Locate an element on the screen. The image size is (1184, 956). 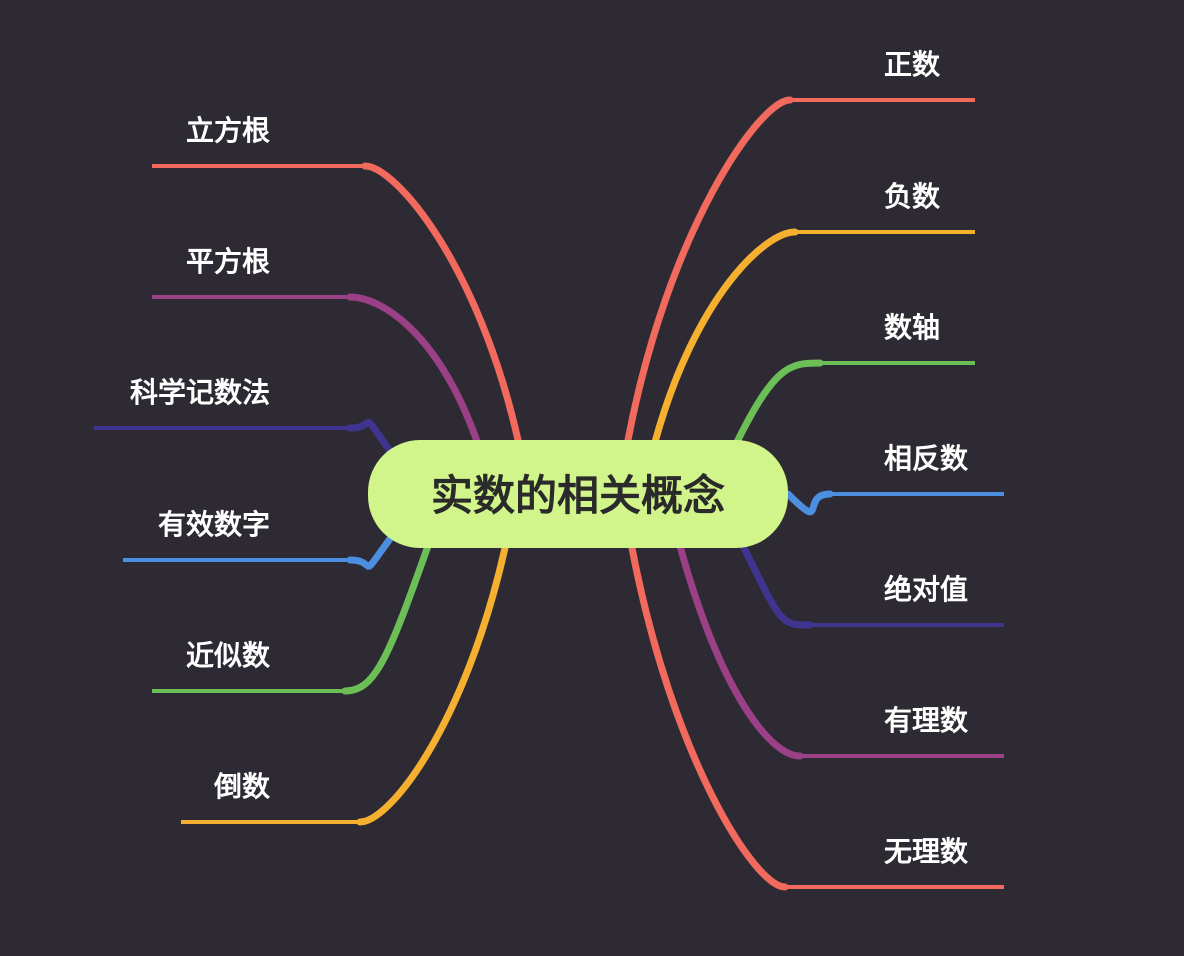
right-topic-label: 正数 is located at coordinates (912, 64).